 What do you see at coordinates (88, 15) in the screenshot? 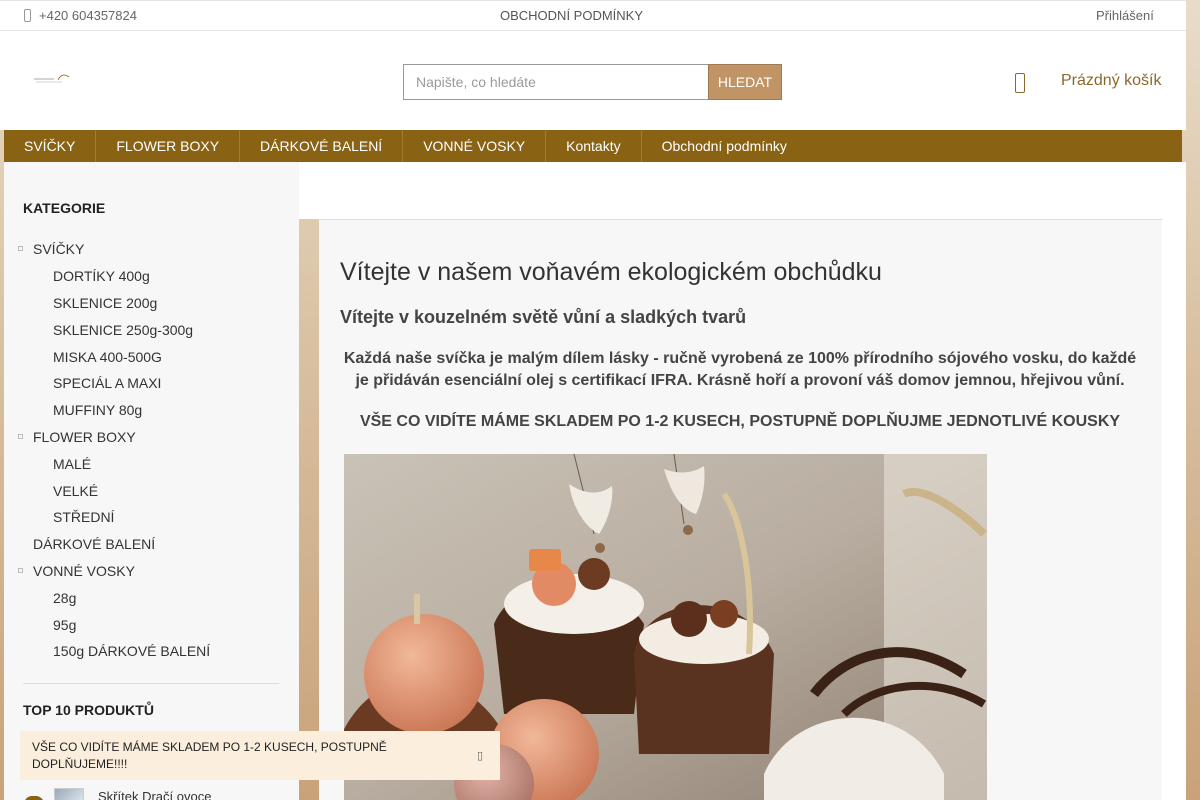
I see `phone-number: +420 604357824` at bounding box center [88, 15].